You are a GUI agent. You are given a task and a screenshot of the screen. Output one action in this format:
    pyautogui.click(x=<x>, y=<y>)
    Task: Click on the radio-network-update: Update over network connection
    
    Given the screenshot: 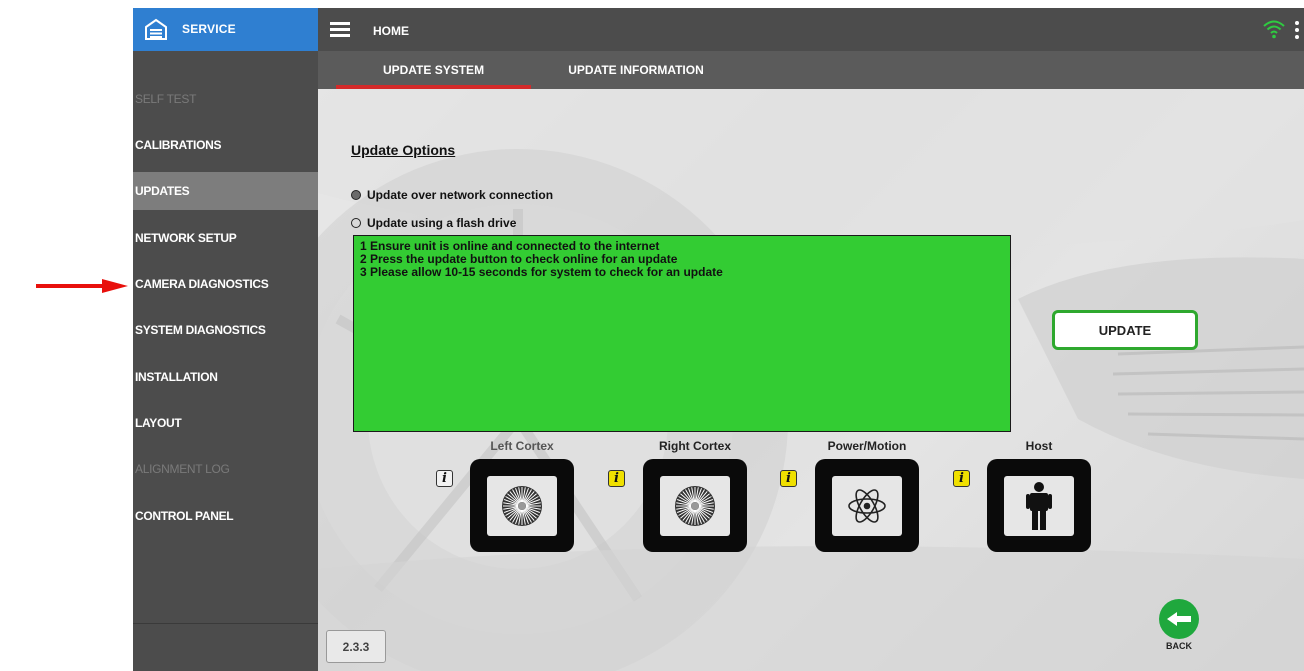 What is the action you would take?
    pyautogui.click(x=452, y=195)
    